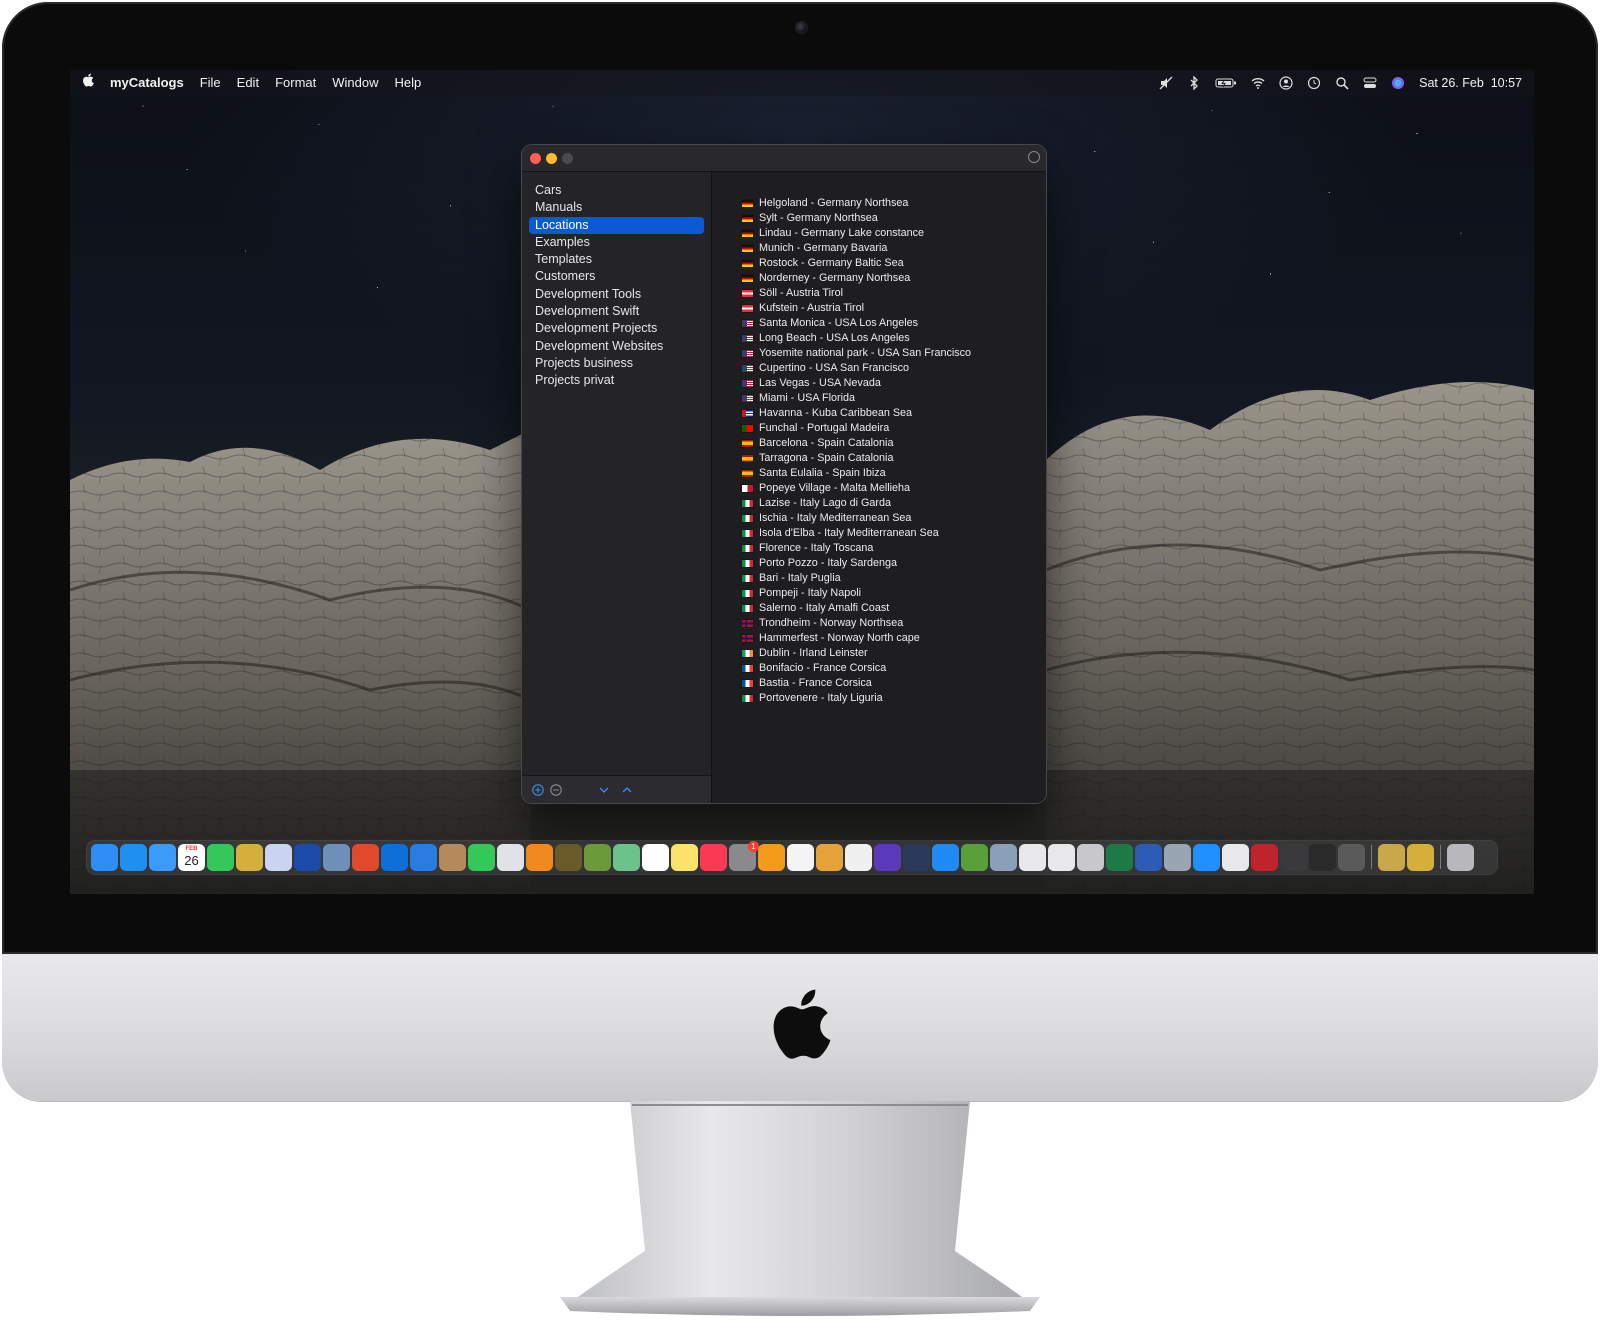  What do you see at coordinates (892, 218) in the screenshot?
I see `location-row: Sylt - Germany Northsea` at bounding box center [892, 218].